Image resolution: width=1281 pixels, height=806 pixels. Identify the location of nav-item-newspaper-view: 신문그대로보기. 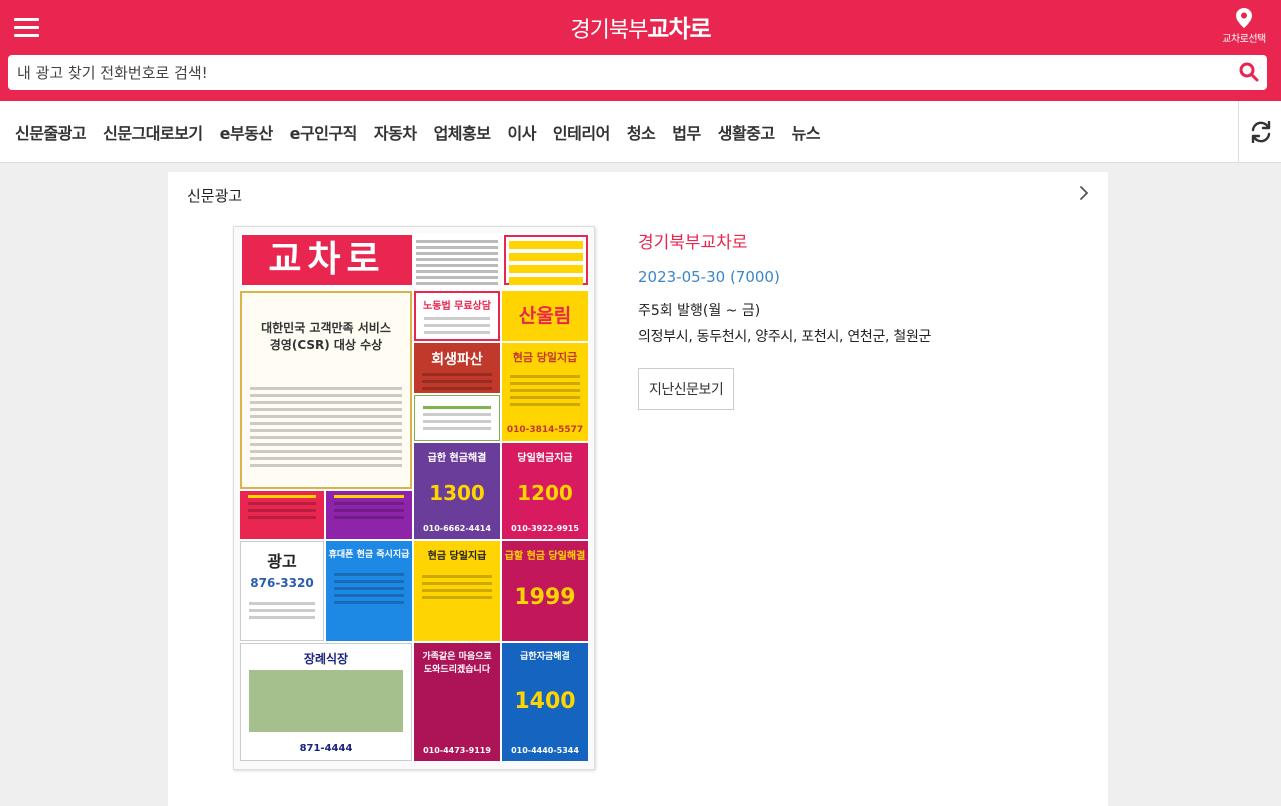
(153, 132).